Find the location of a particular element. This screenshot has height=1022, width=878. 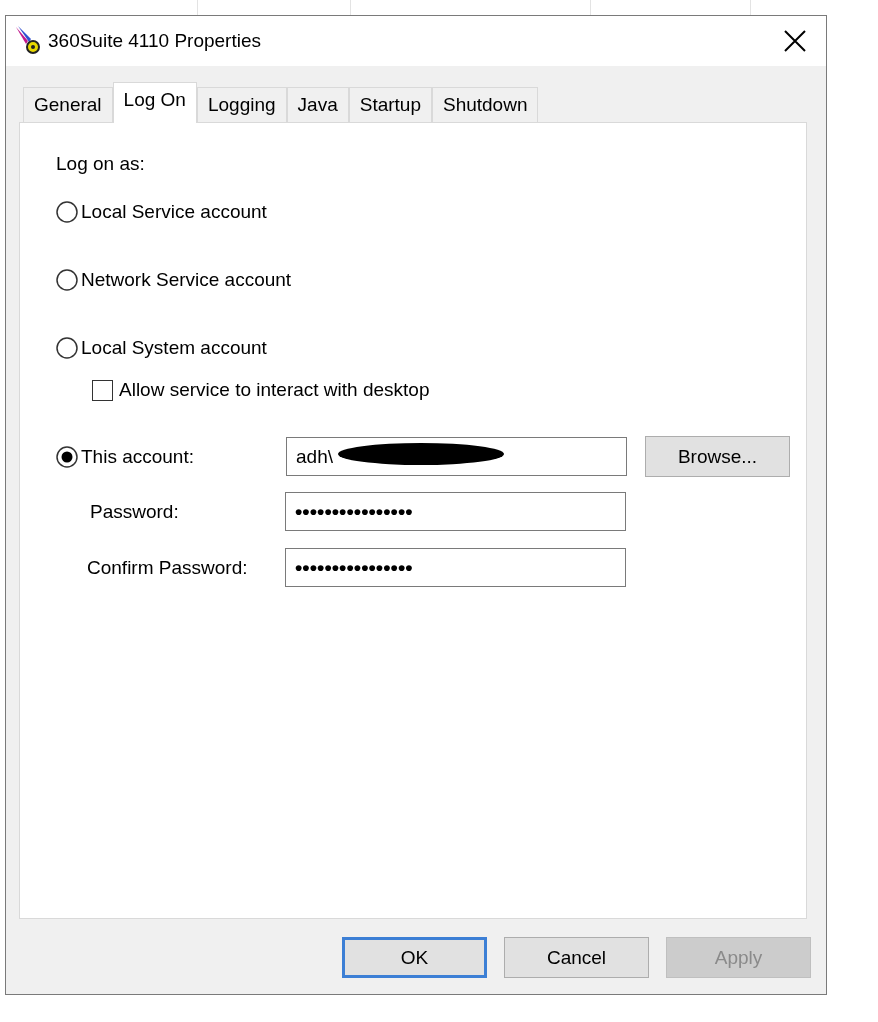

field-value: adh\ is located at coordinates (314, 456).